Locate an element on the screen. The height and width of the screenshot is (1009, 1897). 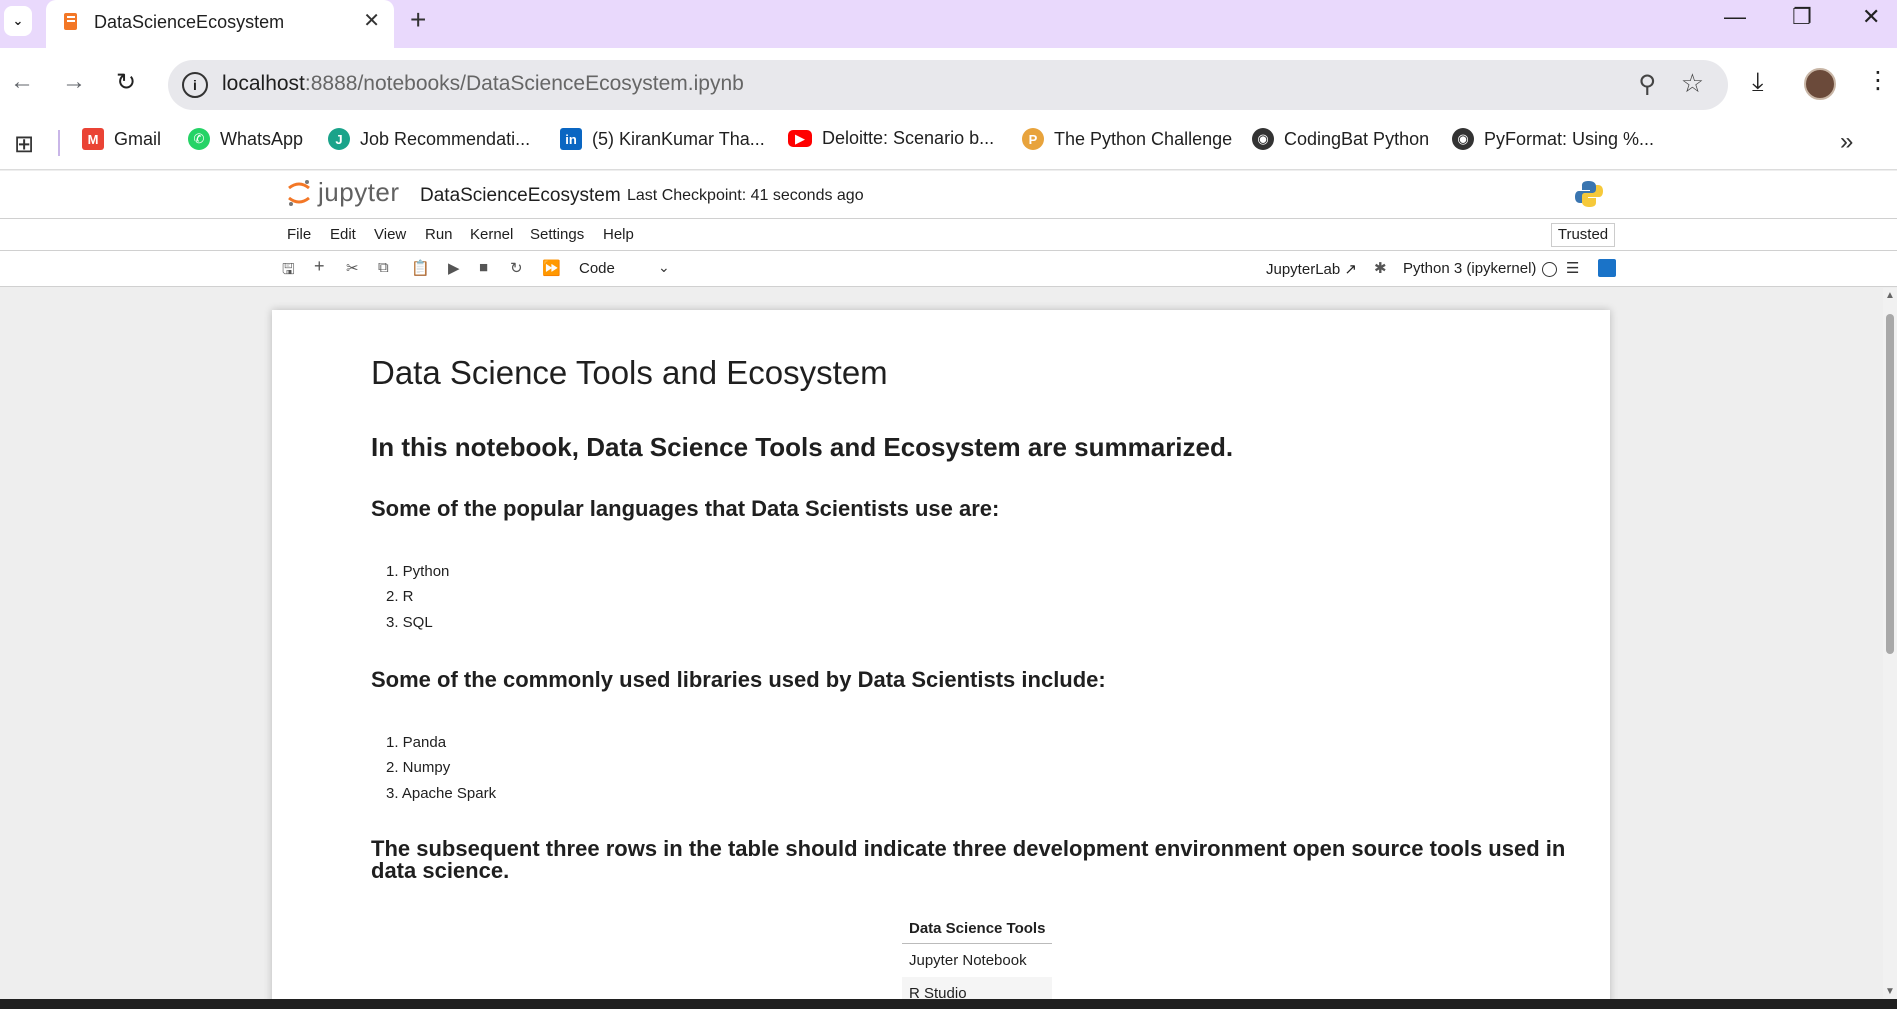
menu-help: Help is located at coordinates (618, 234).